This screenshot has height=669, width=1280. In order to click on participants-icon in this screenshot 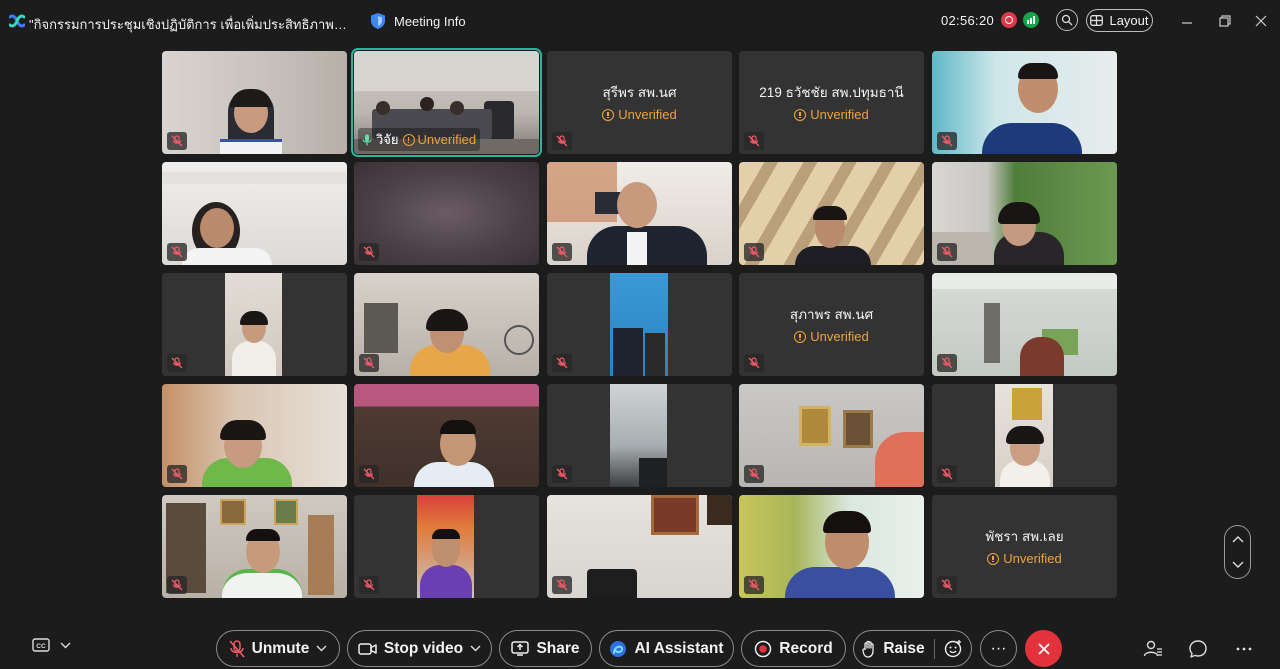, I will do `click(1152, 648)`.